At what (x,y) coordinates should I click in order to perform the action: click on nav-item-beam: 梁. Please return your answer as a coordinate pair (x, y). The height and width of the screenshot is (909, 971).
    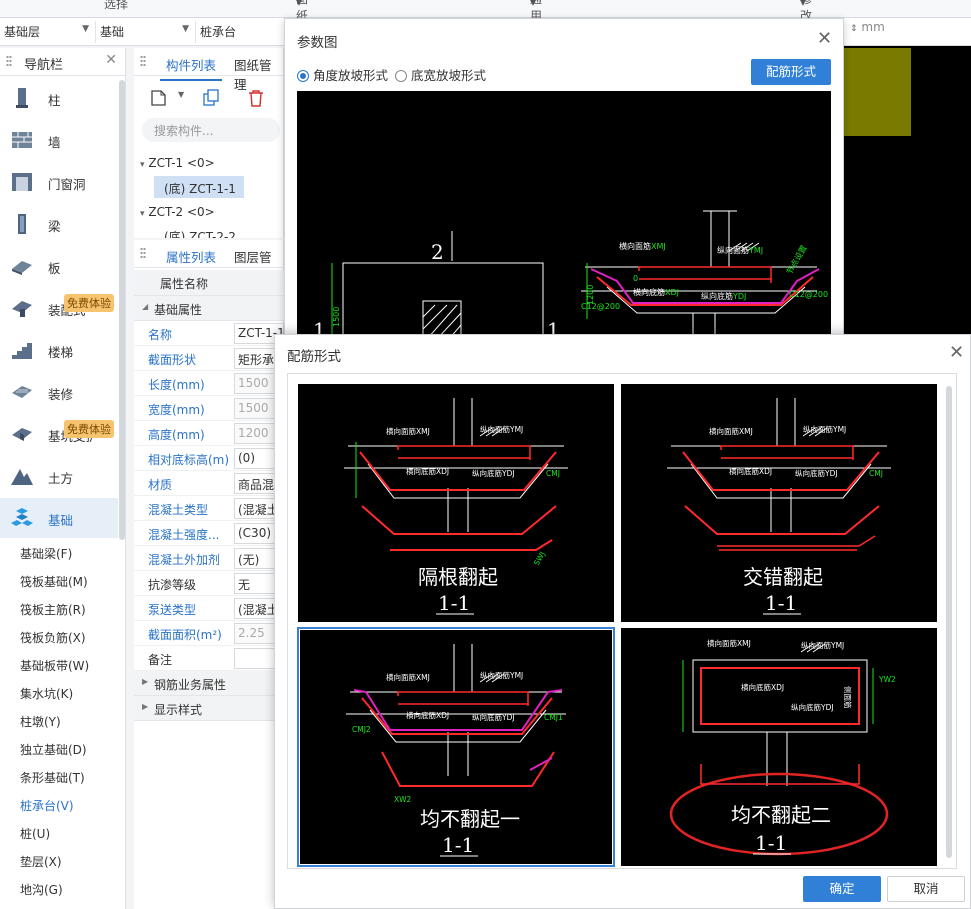
    Looking at the image, I should click on (59, 224).